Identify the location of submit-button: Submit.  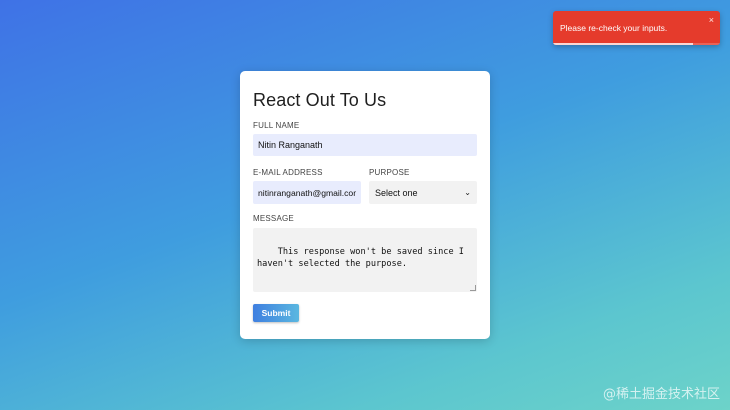
(276, 313).